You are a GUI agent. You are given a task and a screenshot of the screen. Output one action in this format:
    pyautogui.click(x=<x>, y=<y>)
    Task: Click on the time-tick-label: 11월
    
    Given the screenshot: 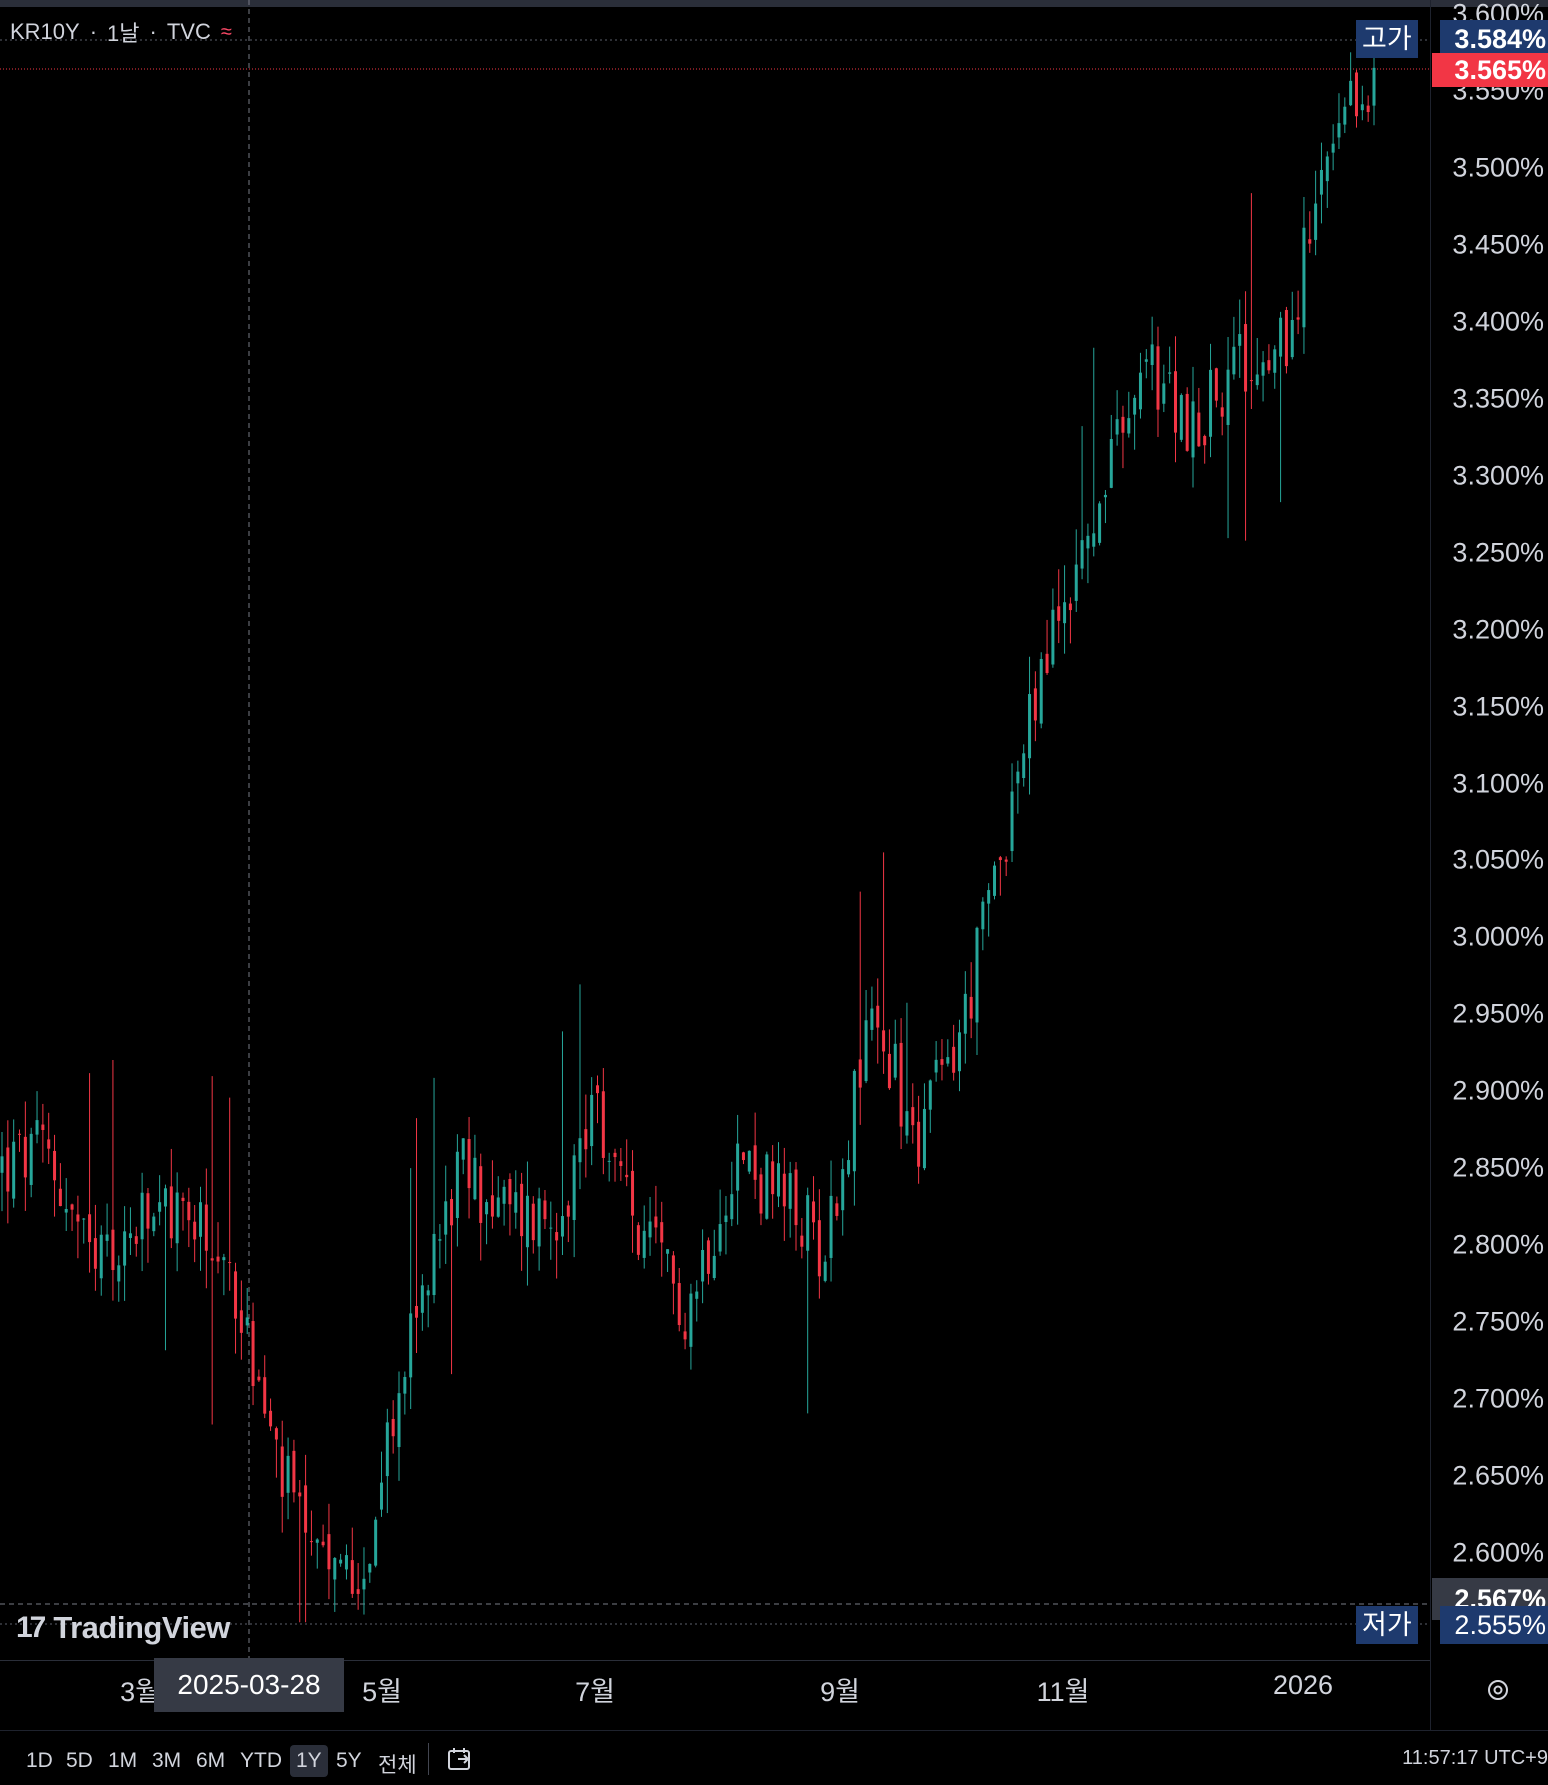 What is the action you would take?
    pyautogui.click(x=1063, y=1692)
    